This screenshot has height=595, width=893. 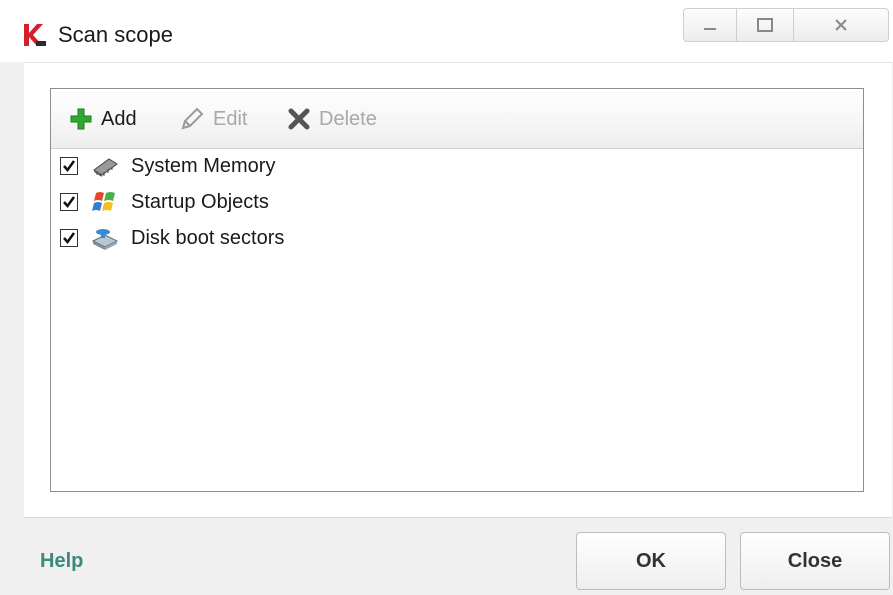 I want to click on startup-objects-checkbox, so click(x=69, y=202).